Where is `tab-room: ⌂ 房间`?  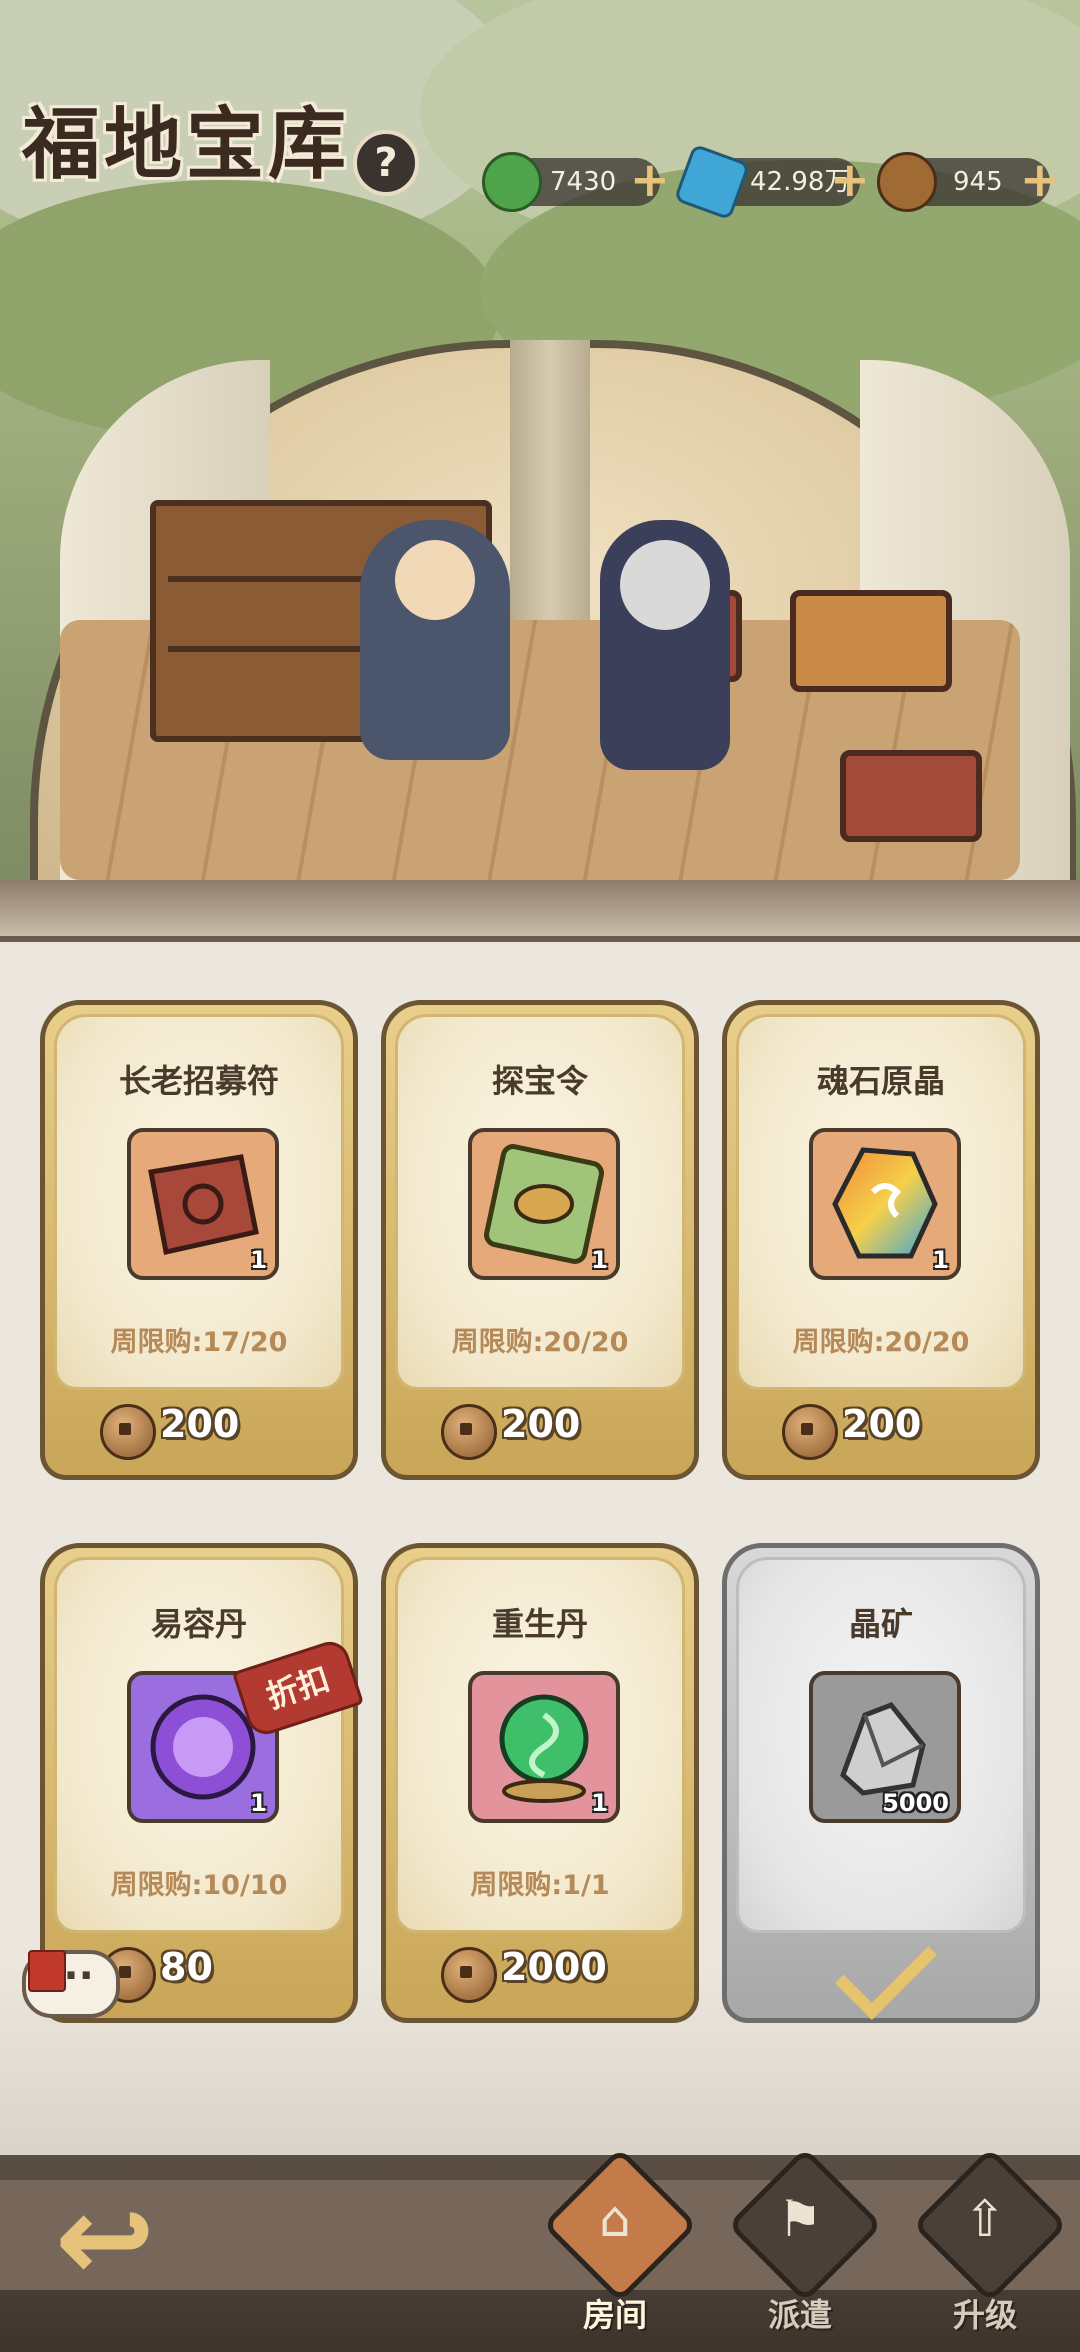 tab-room: ⌂ 房间 is located at coordinates (619, 2248).